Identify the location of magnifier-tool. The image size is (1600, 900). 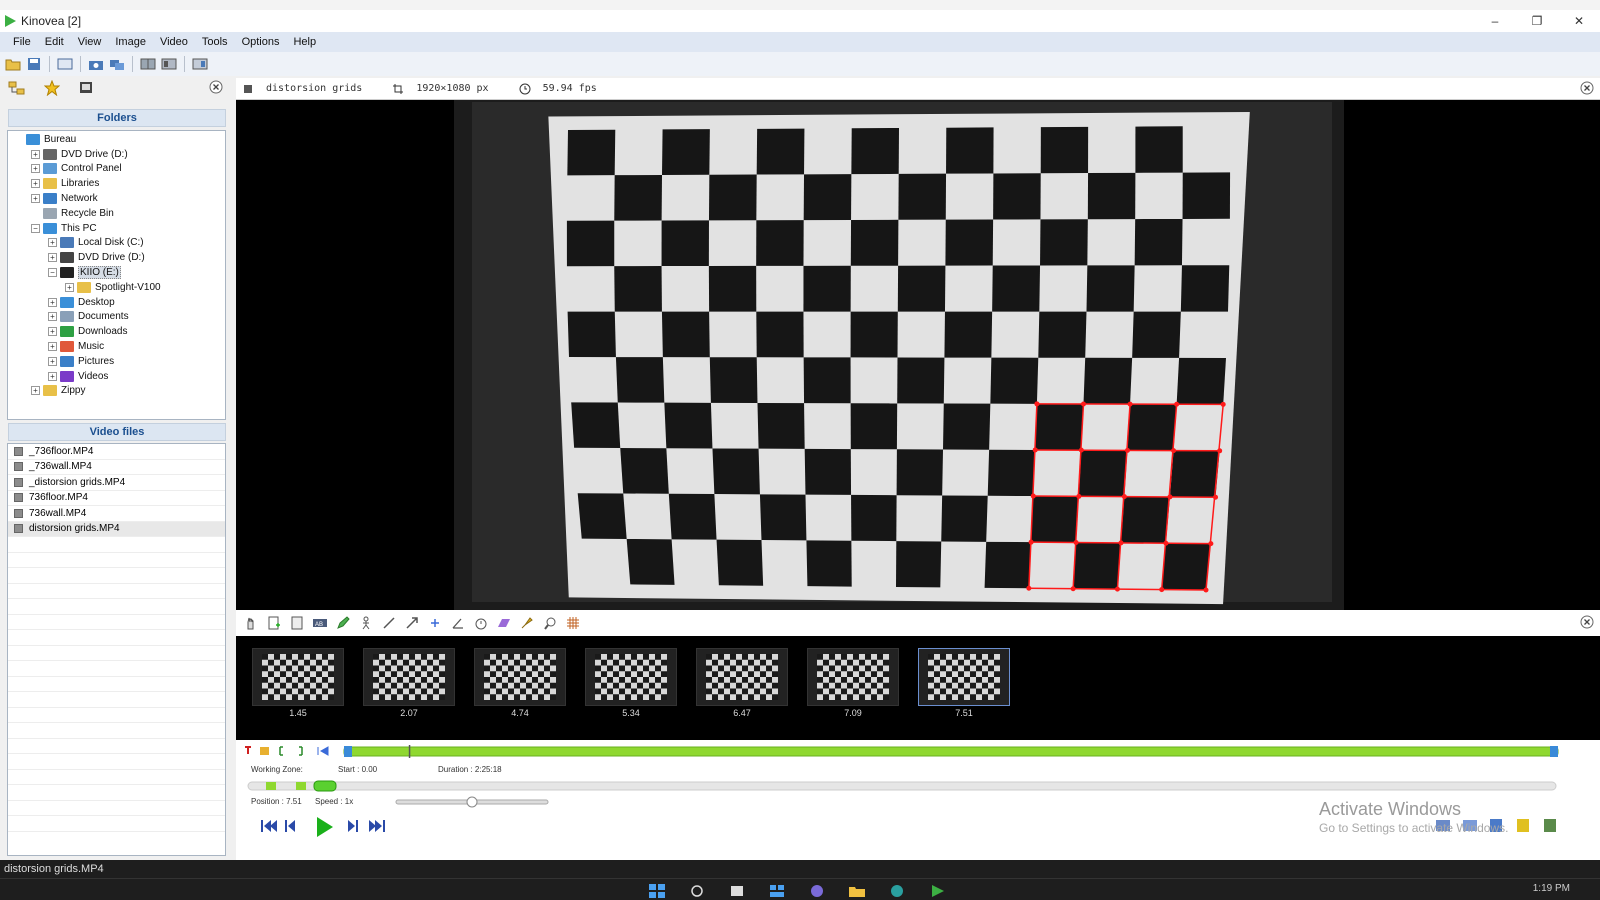
(549, 623).